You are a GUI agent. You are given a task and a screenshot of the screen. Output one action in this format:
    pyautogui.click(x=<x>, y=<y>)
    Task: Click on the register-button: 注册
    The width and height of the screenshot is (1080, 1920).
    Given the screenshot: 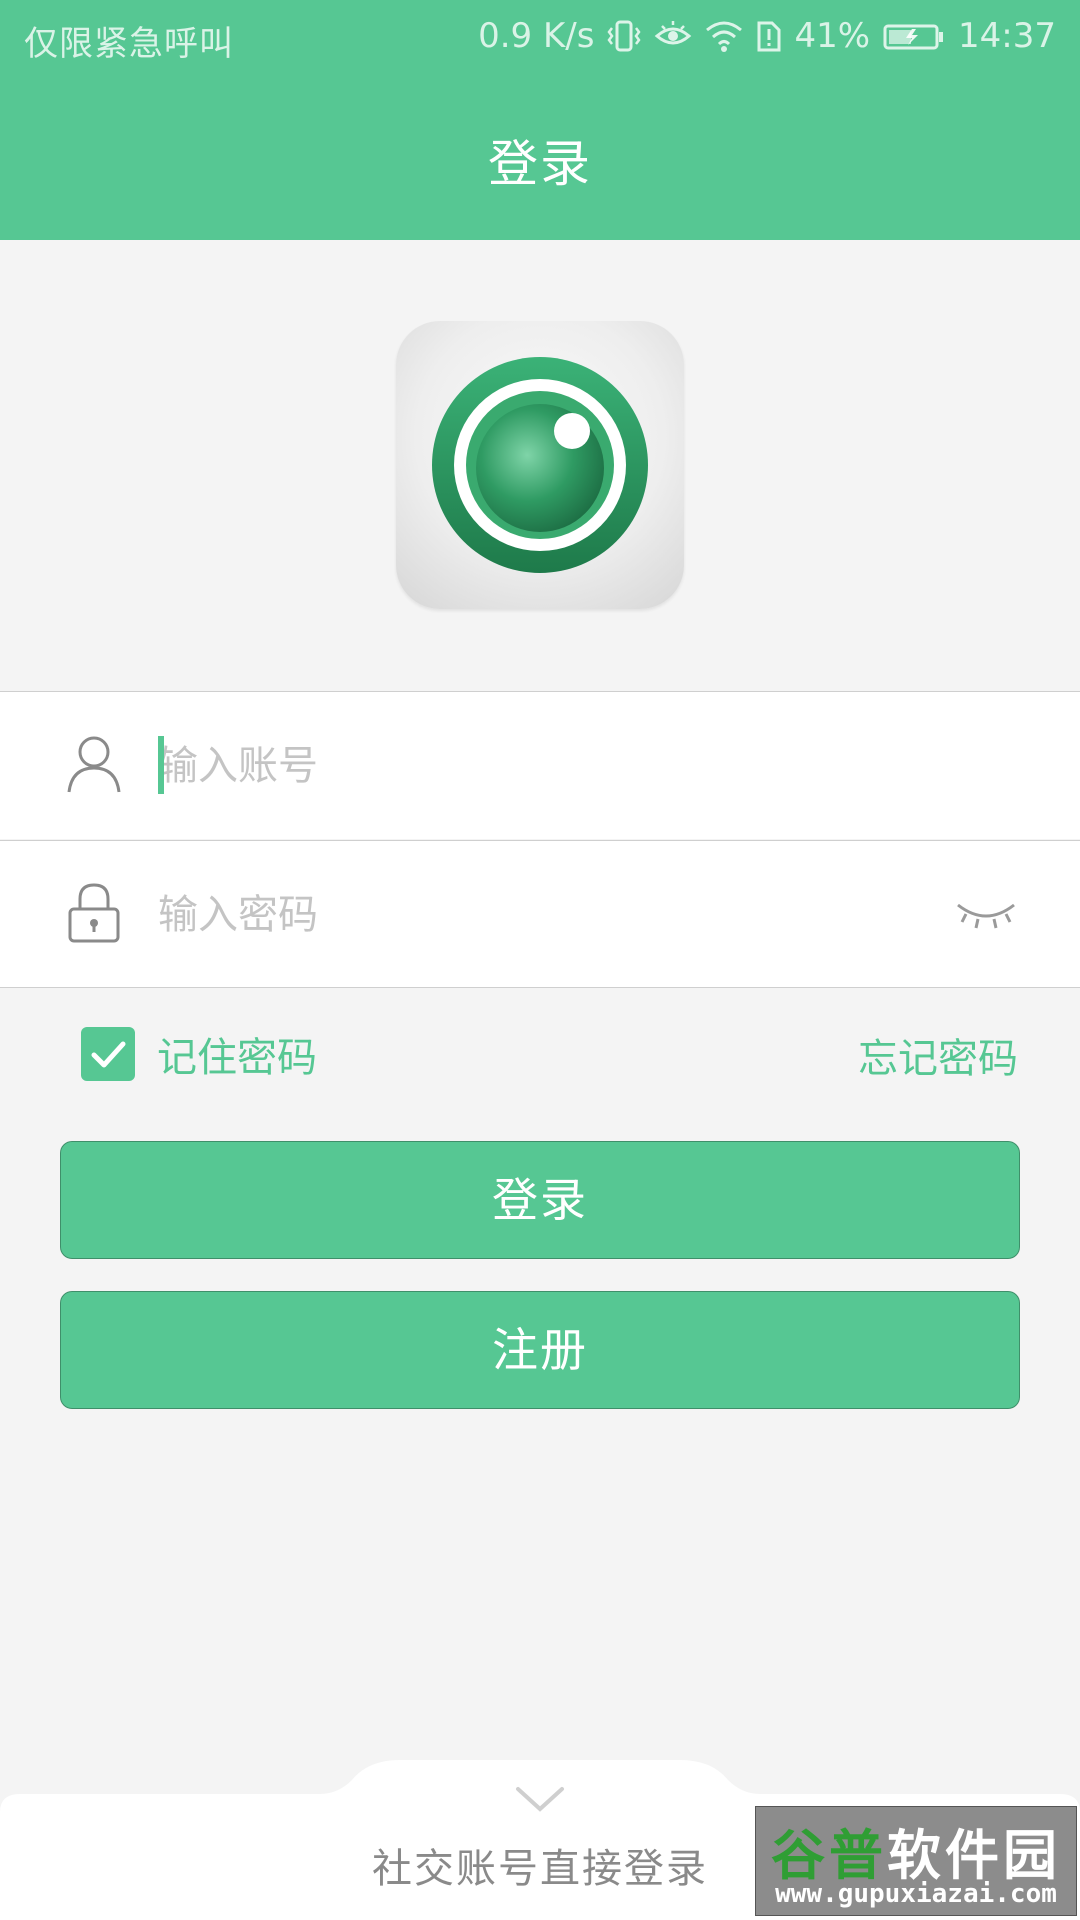 What is the action you would take?
    pyautogui.click(x=540, y=1350)
    